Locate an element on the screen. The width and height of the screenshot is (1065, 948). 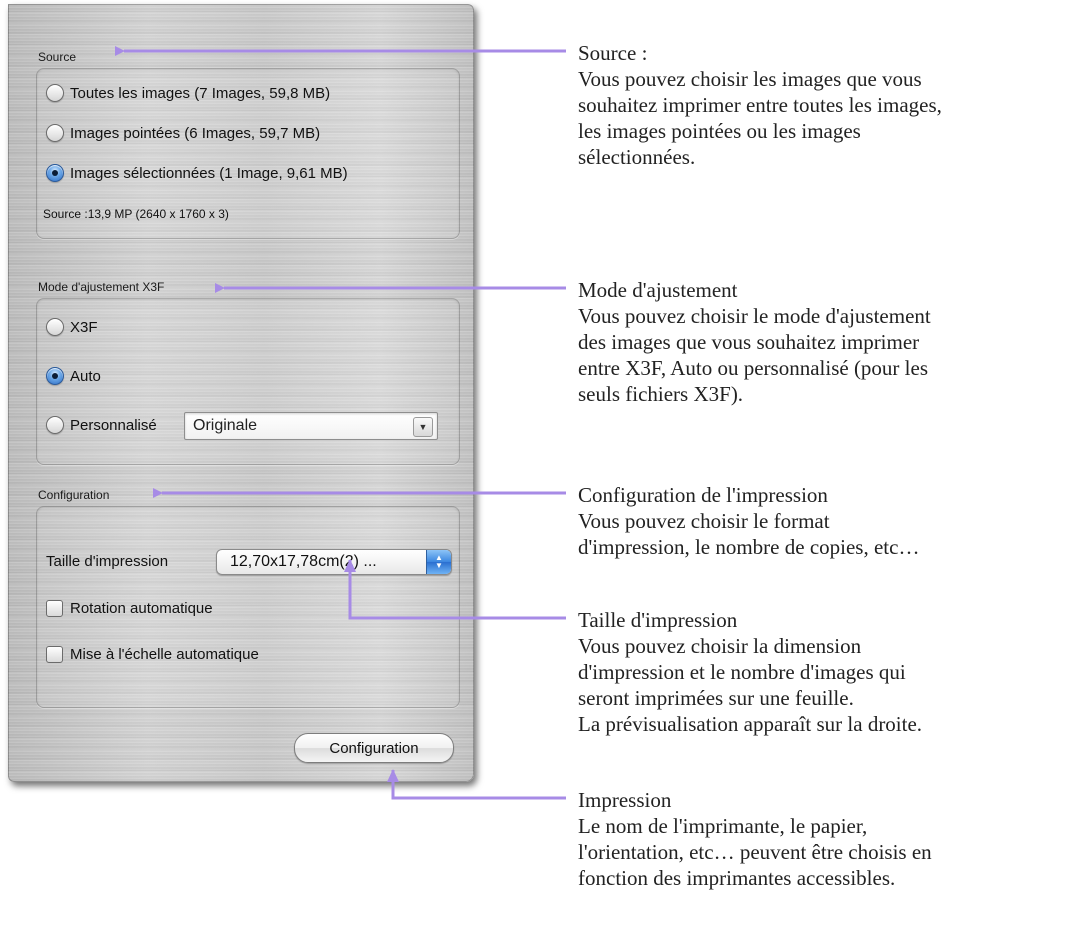
annotation-line-text: Vous pouvez choisir la dimension is located at coordinates (720, 646).